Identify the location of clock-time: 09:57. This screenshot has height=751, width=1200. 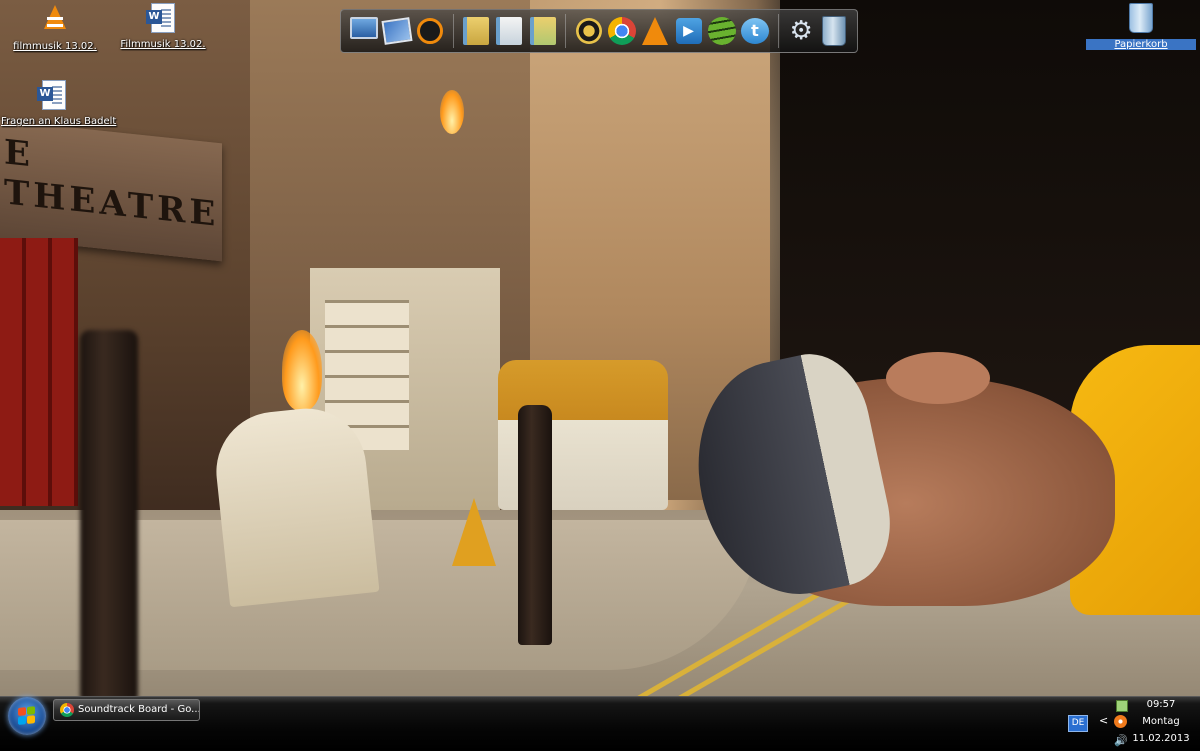
(1161, 704).